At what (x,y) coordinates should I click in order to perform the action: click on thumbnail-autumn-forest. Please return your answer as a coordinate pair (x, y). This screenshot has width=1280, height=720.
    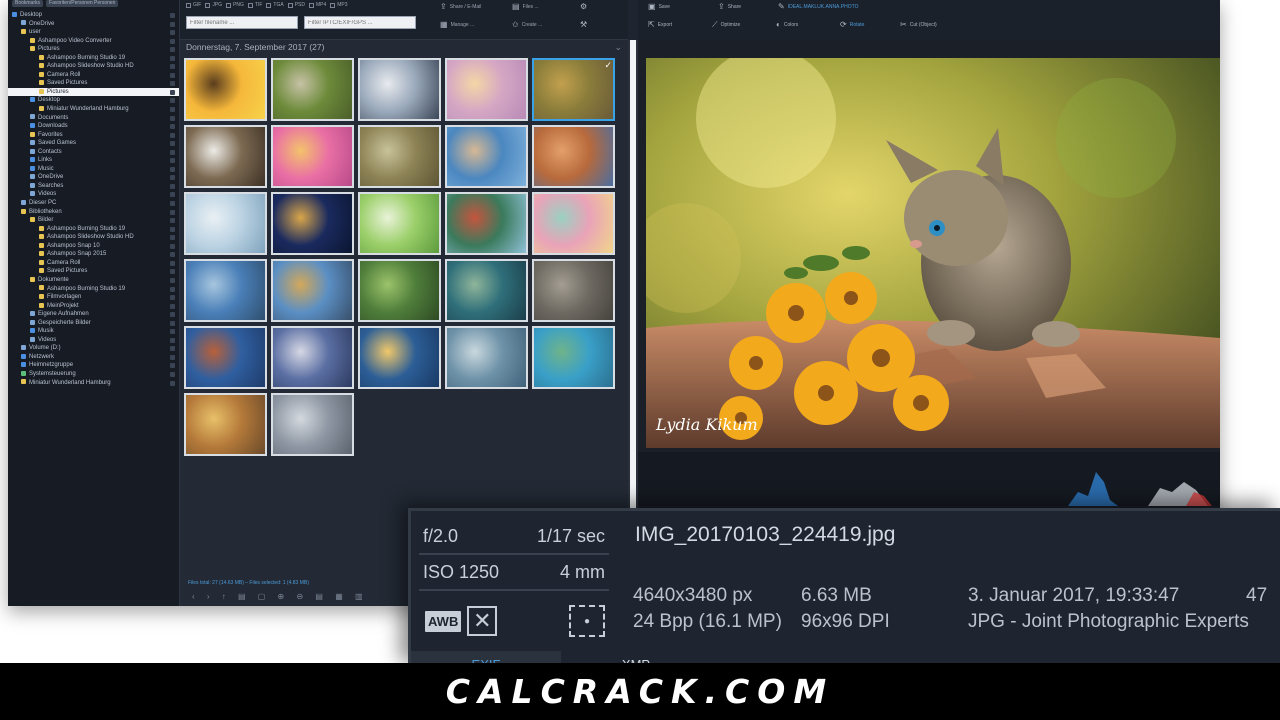
    Looking at the image, I should click on (225, 424).